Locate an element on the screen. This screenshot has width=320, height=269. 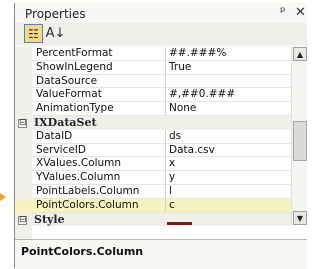
property-row-pointlabels-column: PointLabels.Column l is located at coordinates (153, 192).